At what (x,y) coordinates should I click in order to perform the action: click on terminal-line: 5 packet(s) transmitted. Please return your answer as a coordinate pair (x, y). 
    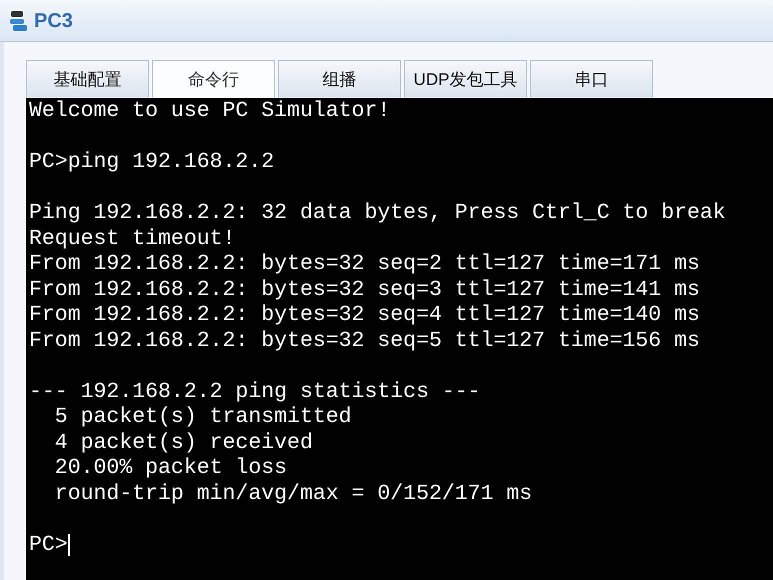
    Looking at the image, I should click on (203, 417).